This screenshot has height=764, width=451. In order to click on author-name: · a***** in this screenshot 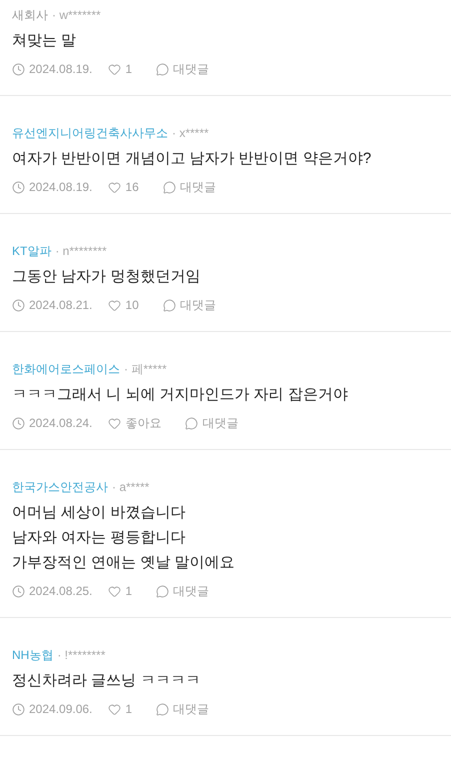, I will do `click(131, 487)`.